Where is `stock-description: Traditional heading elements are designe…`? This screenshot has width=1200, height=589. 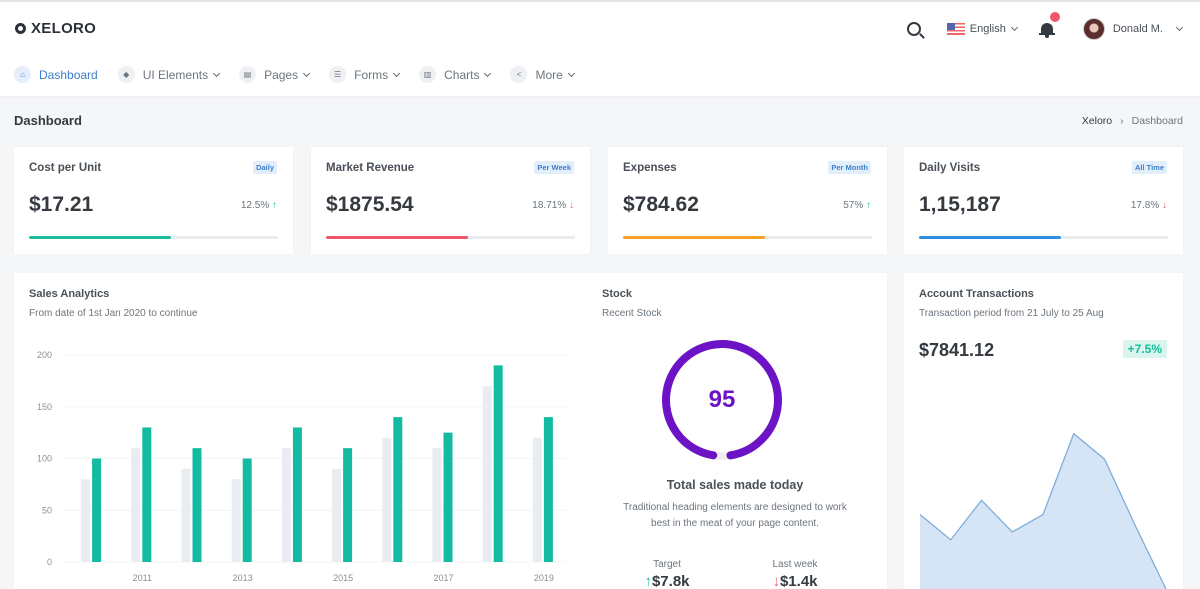
stock-description: Traditional heading elements are designe… is located at coordinates (735, 515).